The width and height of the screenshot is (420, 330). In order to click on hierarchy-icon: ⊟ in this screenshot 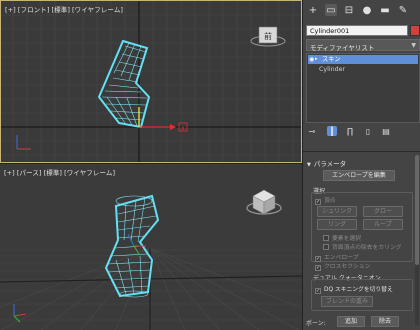, I will do `click(349, 10)`.